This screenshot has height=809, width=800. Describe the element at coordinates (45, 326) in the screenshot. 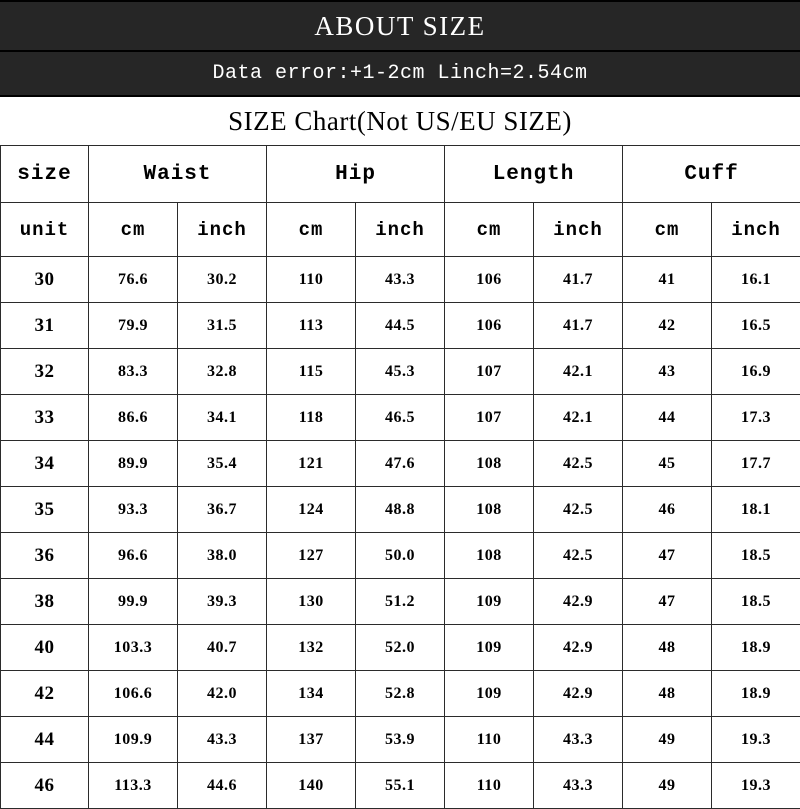

I see `cell-size: 31` at that location.